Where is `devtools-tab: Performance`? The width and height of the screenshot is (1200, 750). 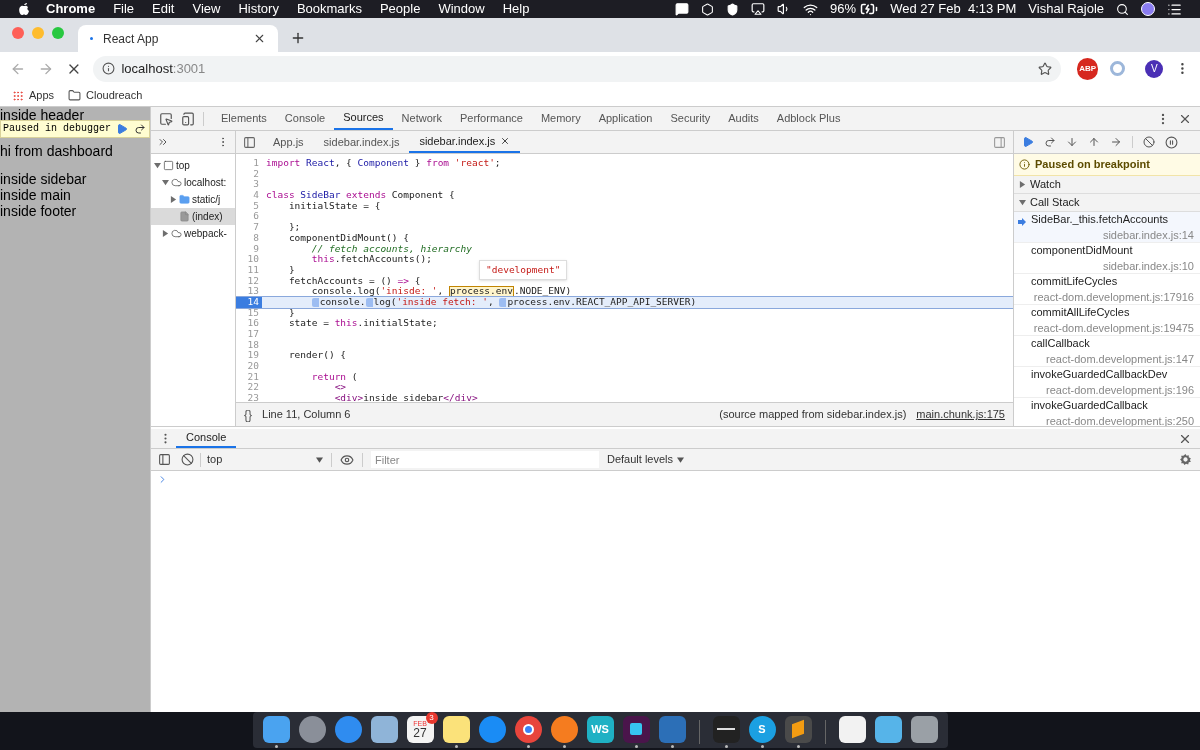 devtools-tab: Performance is located at coordinates (491, 118).